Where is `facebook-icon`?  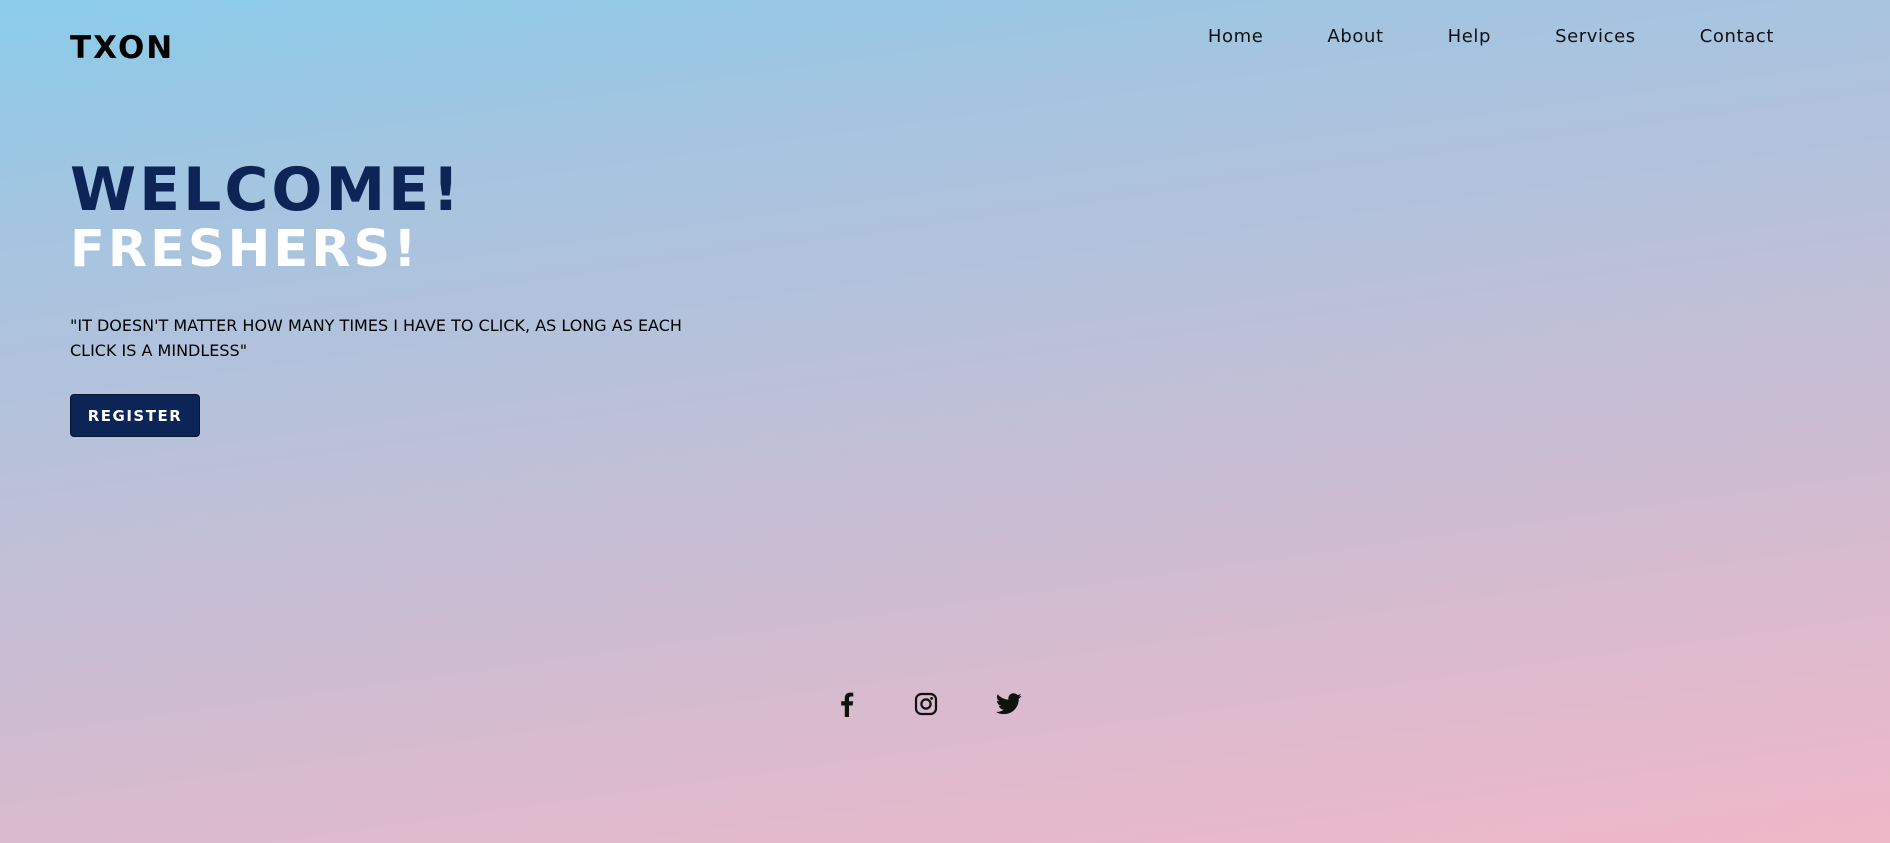
facebook-icon is located at coordinates (847, 704).